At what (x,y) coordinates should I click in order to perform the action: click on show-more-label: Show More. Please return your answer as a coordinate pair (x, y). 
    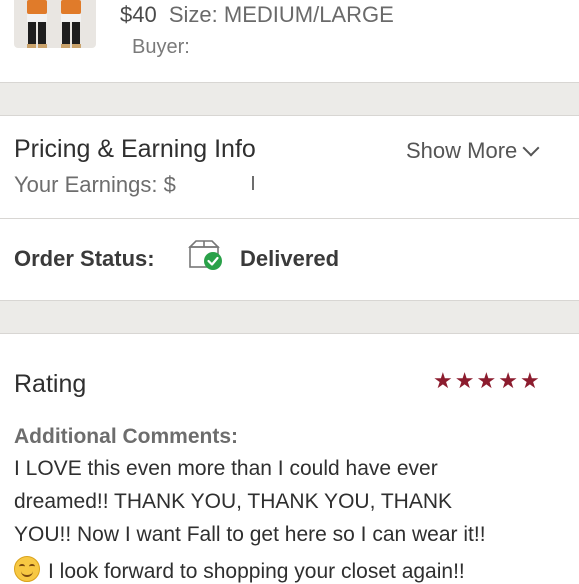
    Looking at the image, I should click on (462, 150).